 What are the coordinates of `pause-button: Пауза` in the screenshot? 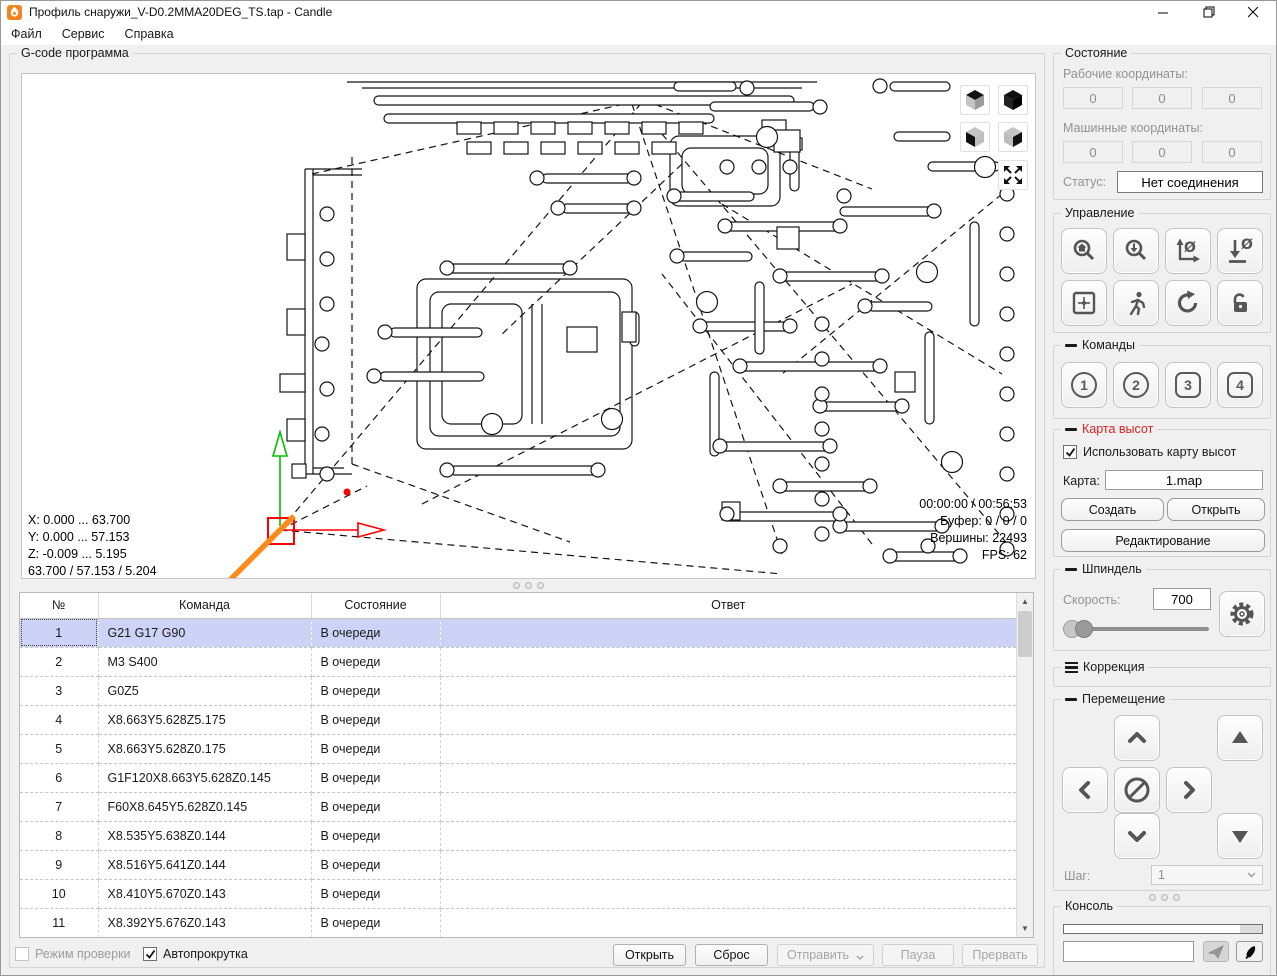 It's located at (918, 955).